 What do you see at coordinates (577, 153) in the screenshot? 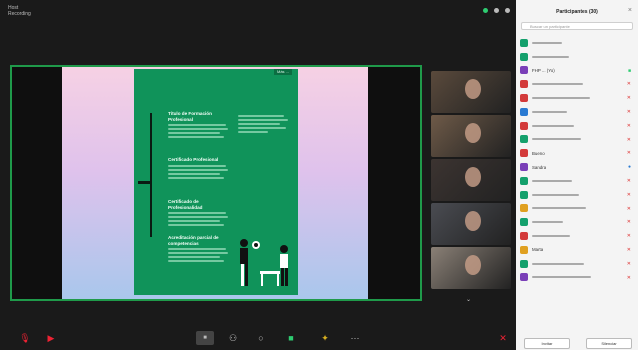
I see `participant-row: Bueno ✕` at bounding box center [577, 153].